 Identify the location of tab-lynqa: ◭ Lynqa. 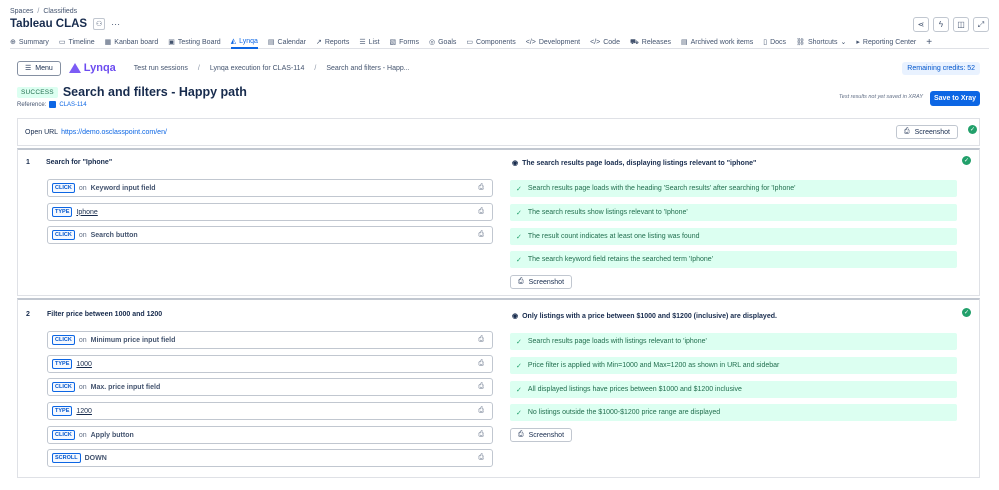
(244, 42).